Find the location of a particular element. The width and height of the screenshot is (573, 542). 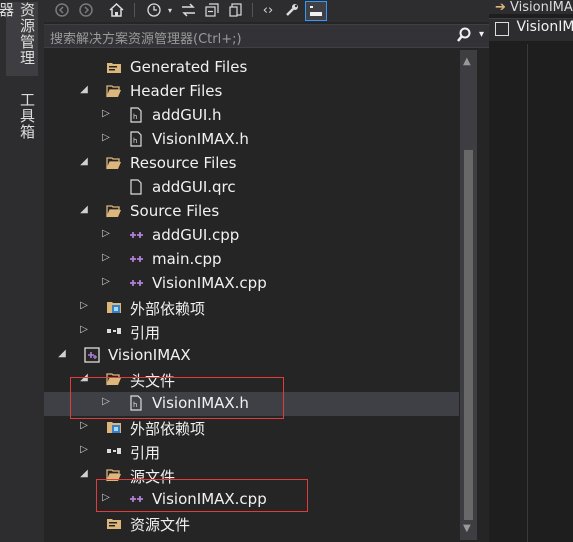

tree-item: addGUI.qrc is located at coordinates (251, 188).